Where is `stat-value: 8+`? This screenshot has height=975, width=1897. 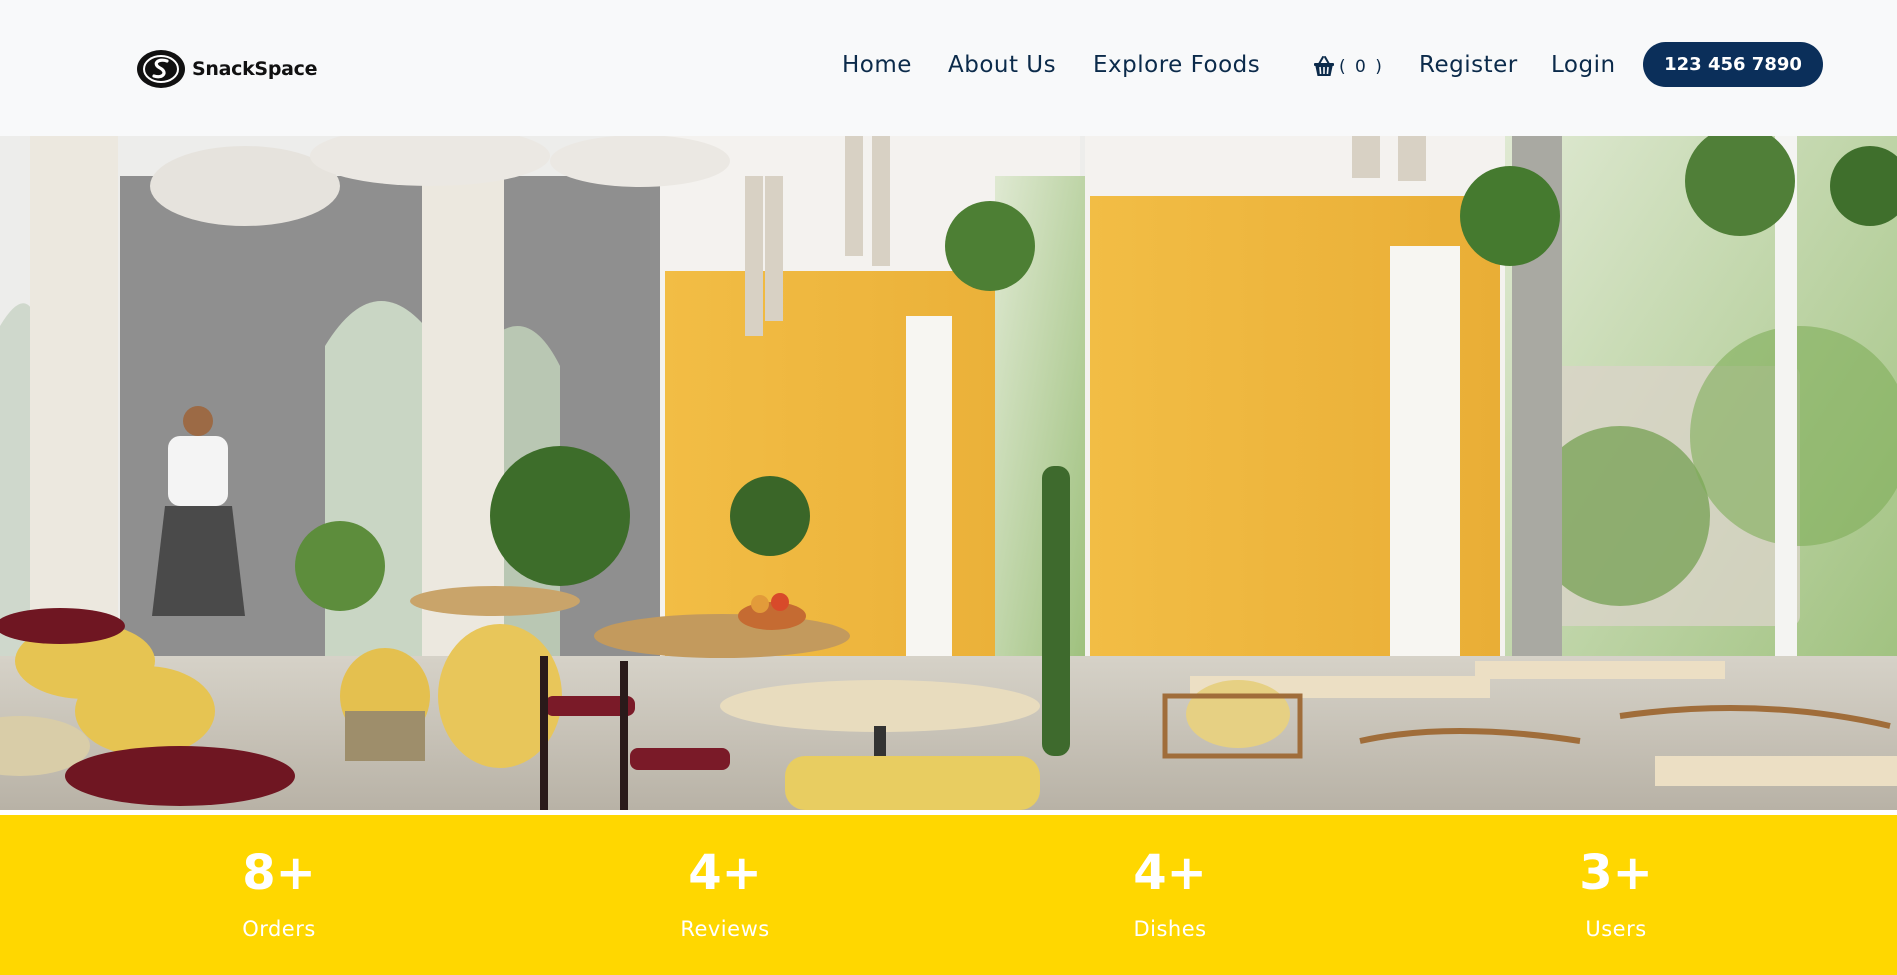 stat-value: 8+ is located at coordinates (279, 873).